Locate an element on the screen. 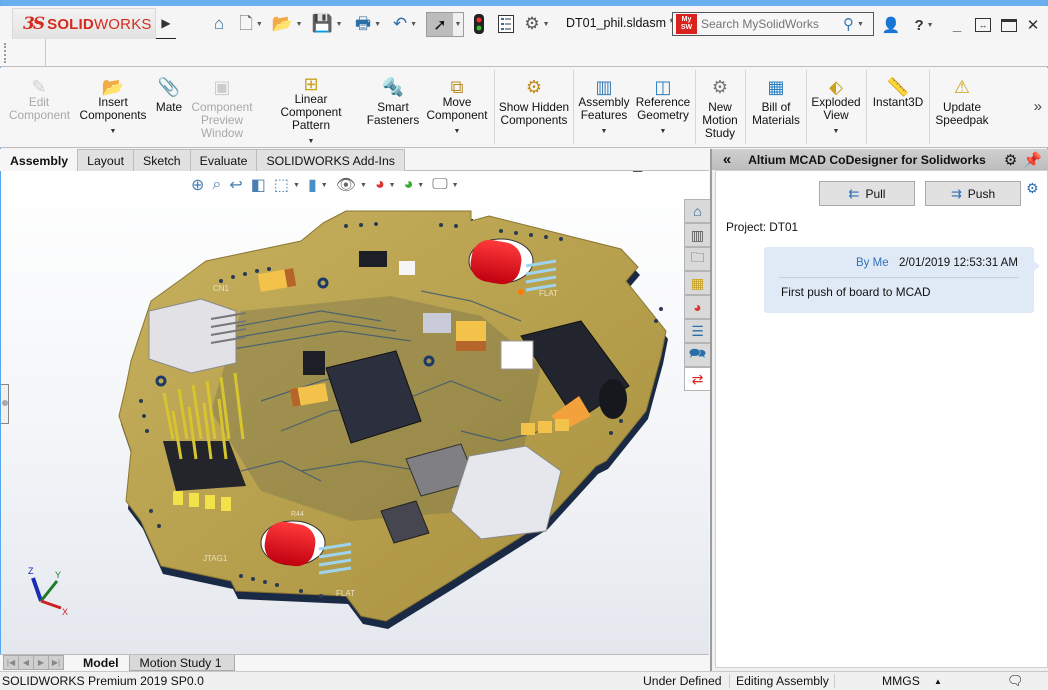 The image size is (1048, 690). more-commands-icon: » is located at coordinates (1038, 106).